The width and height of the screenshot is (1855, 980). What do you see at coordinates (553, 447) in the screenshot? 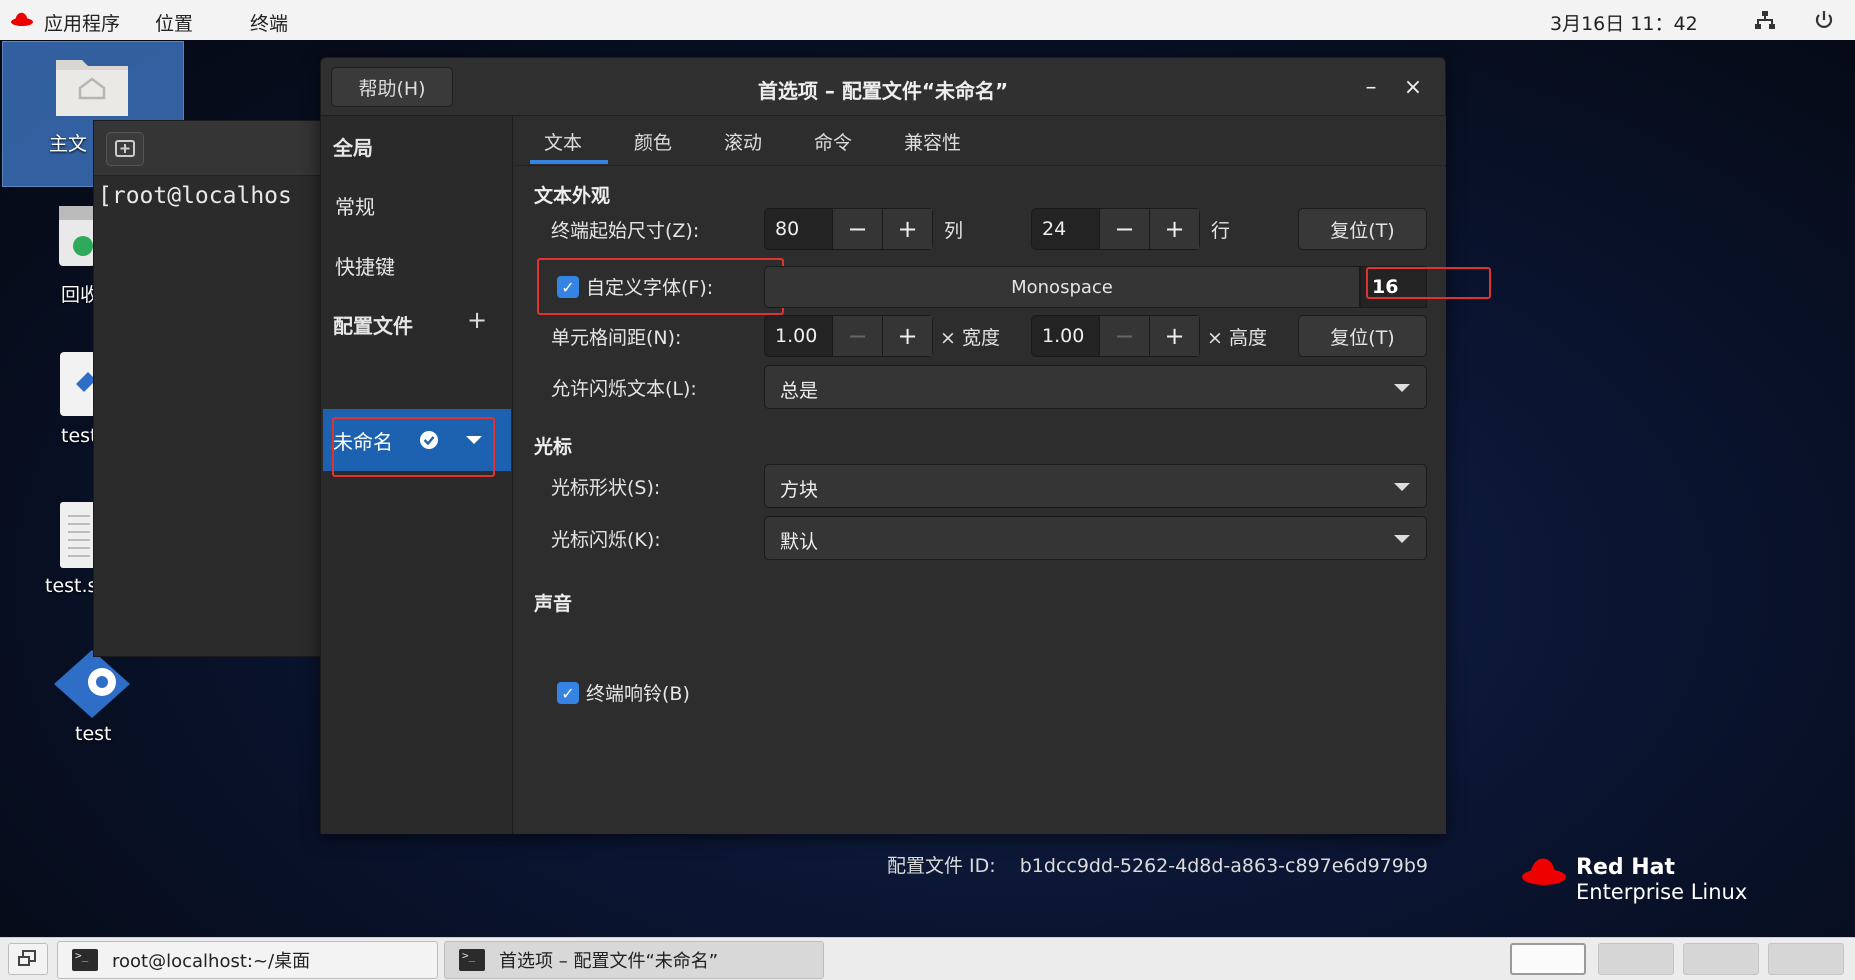
I see `section-cursor: 光标` at bounding box center [553, 447].